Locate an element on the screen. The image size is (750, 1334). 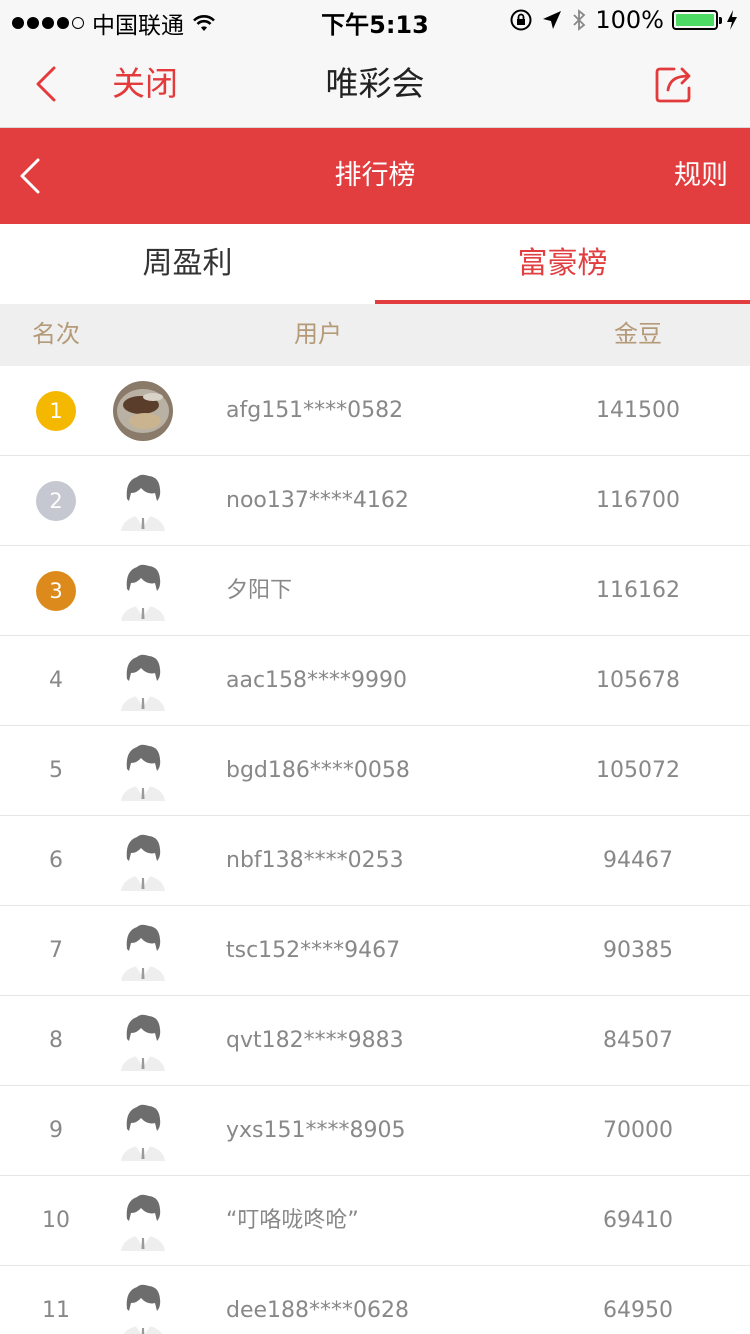
rotation-lock-icon is located at coordinates (521, 20).